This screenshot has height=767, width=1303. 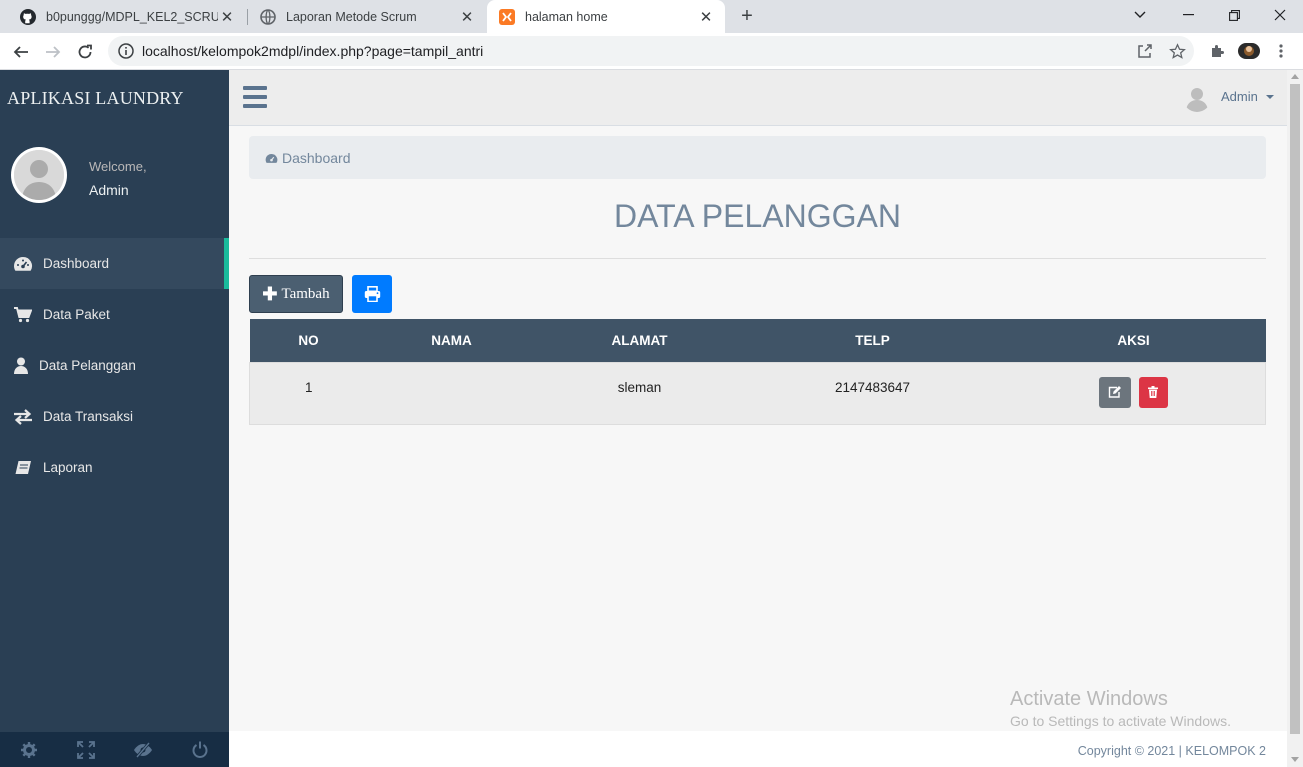 What do you see at coordinates (747, 16) in the screenshot?
I see `new-tab-button: +` at bounding box center [747, 16].